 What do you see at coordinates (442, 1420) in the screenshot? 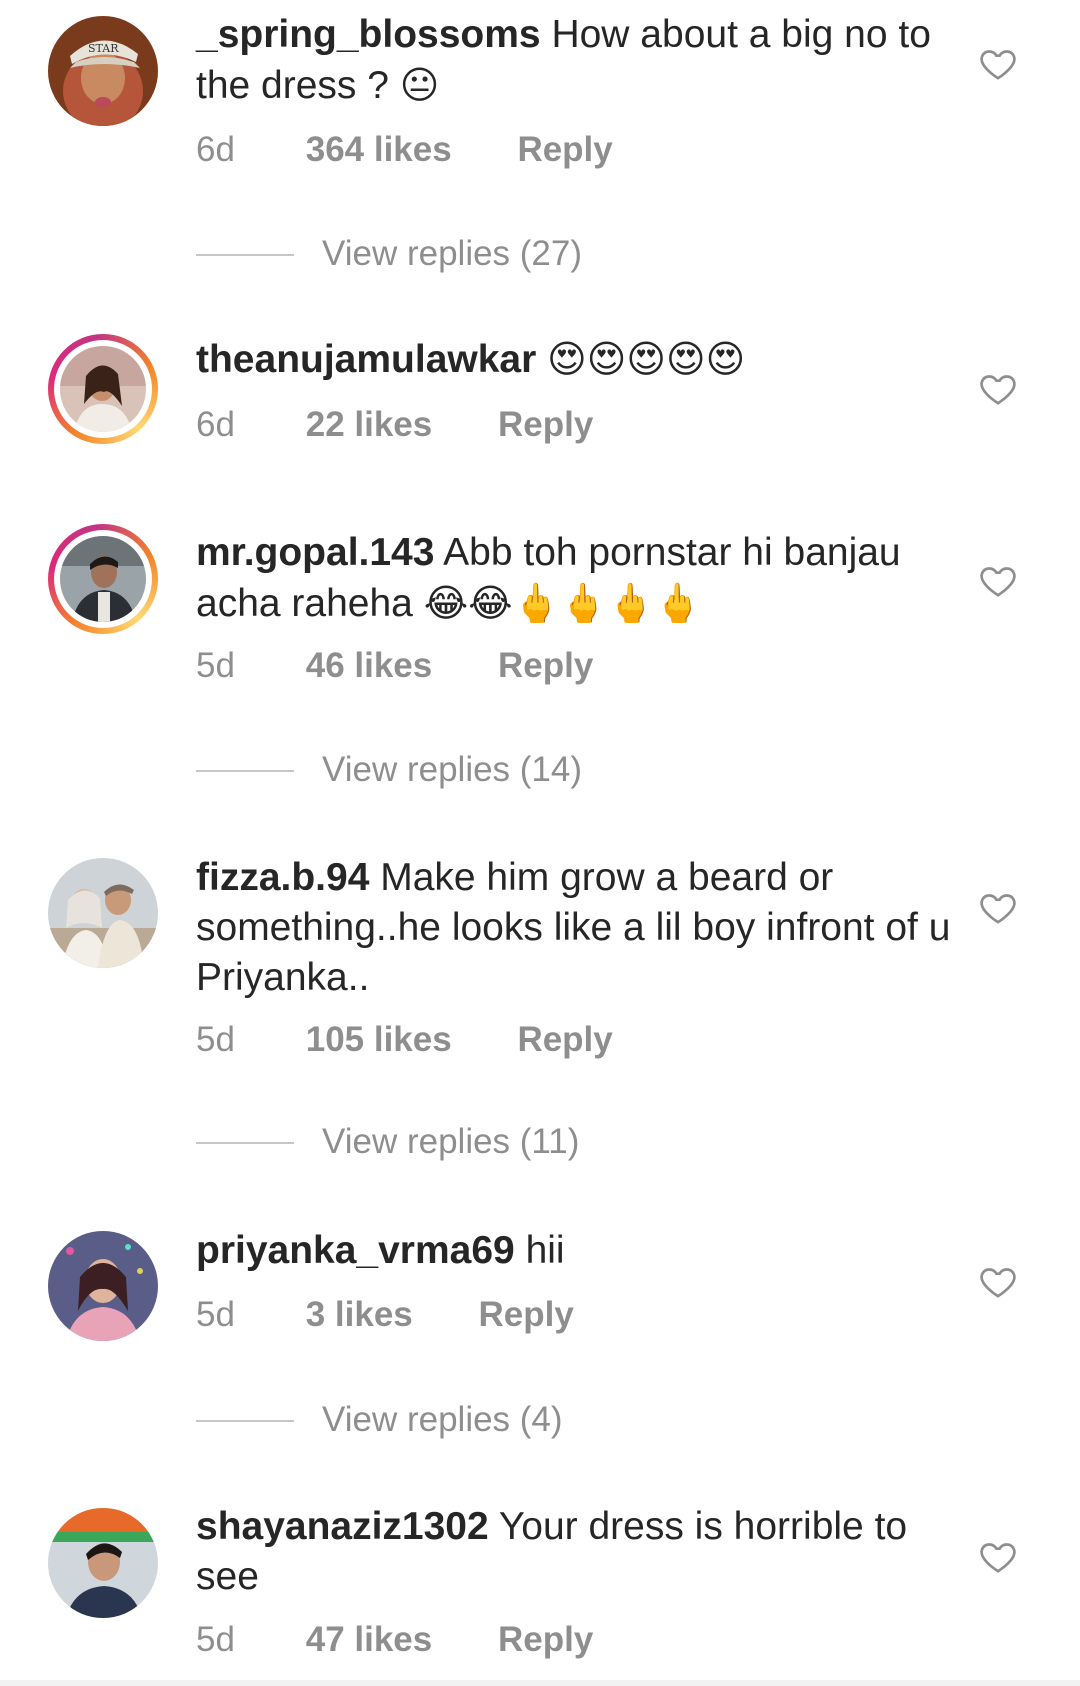
I see `view-replies-label: View replies (4)` at bounding box center [442, 1420].